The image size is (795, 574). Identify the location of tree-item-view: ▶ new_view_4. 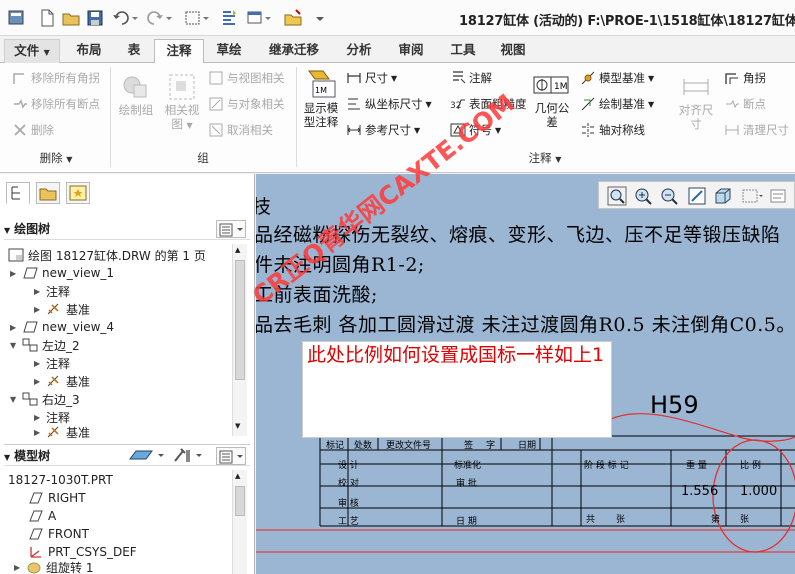
(62, 327).